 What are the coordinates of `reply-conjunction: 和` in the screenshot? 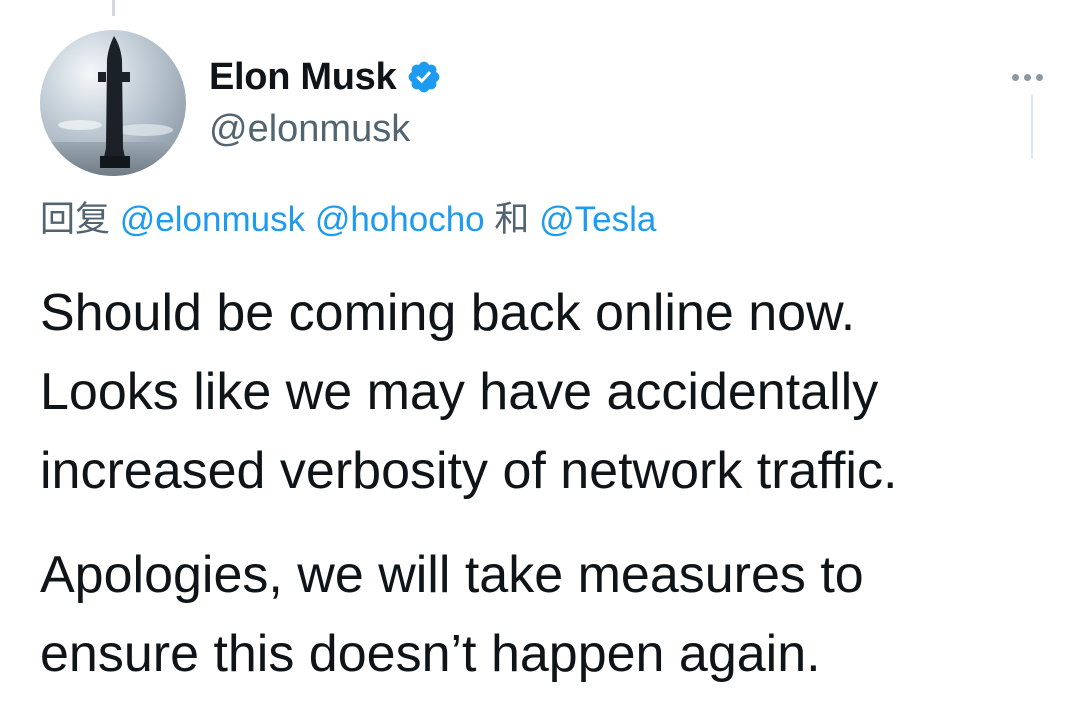 It's located at (512, 219).